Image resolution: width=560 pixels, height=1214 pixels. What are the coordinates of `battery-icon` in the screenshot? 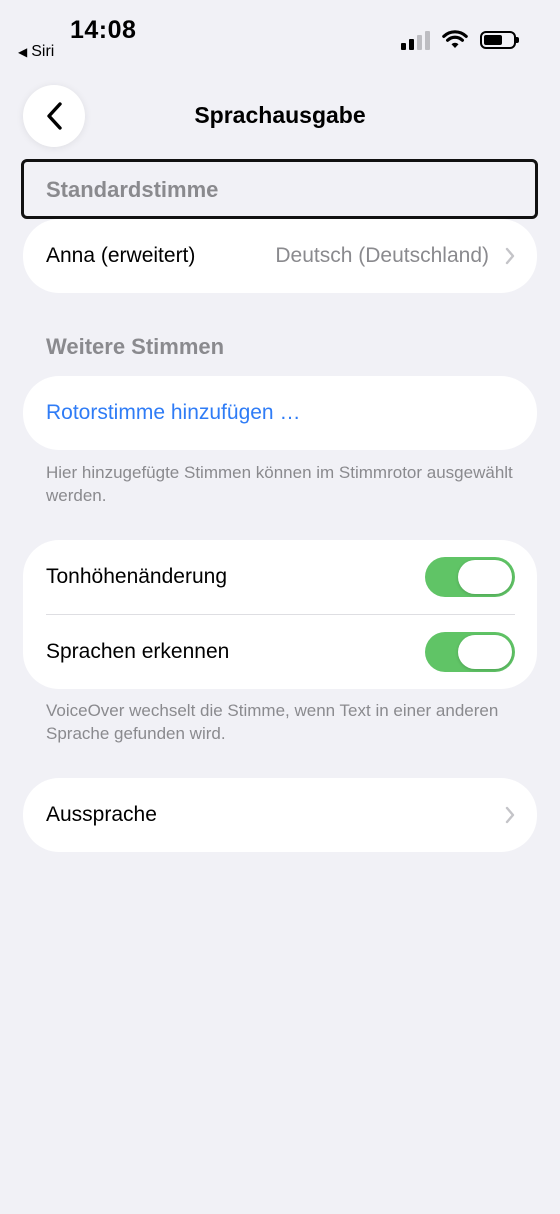 It's located at (499, 40).